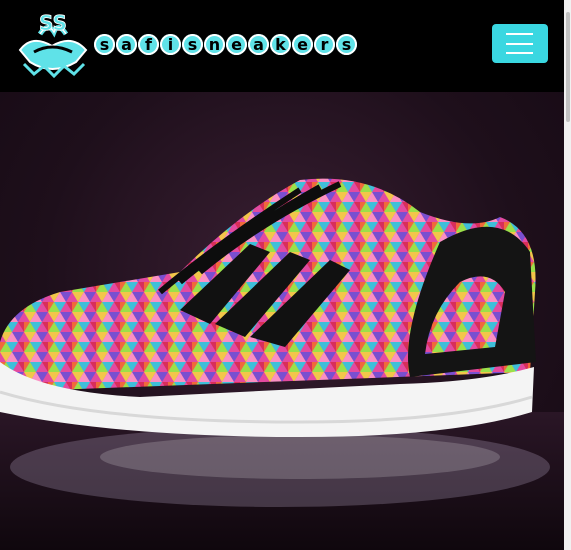  Describe the element at coordinates (568, 67) in the screenshot. I see `scrollbar-thumb` at that location.